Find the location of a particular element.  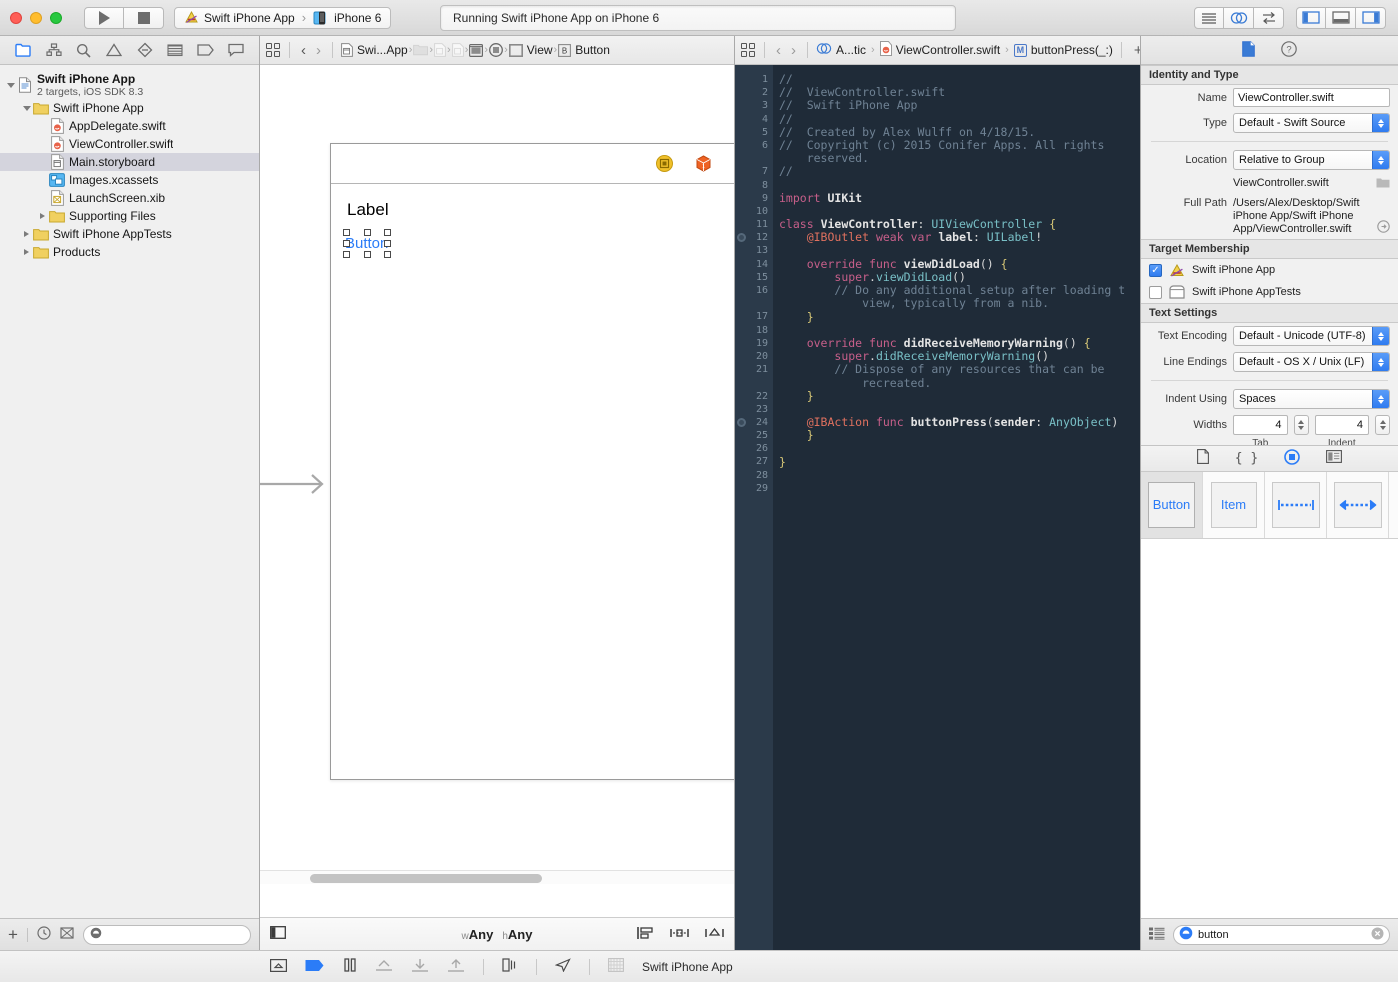

code-back-button: ‹ is located at coordinates (778, 50).